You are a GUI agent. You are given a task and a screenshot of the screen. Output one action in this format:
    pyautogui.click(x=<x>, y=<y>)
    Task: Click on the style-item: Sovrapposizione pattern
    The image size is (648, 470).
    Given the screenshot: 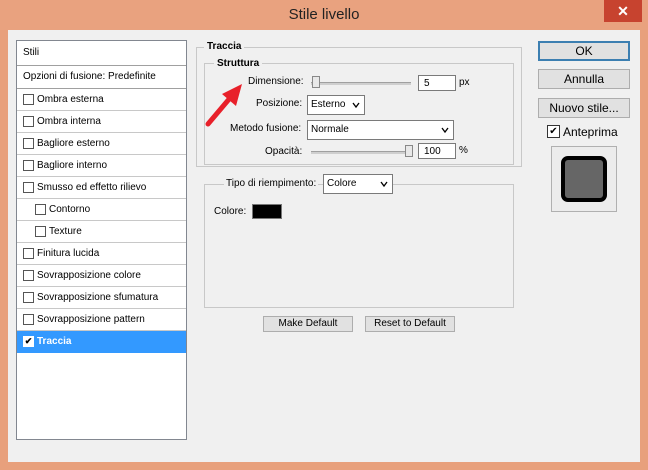 What is the action you would take?
    pyautogui.click(x=101, y=320)
    